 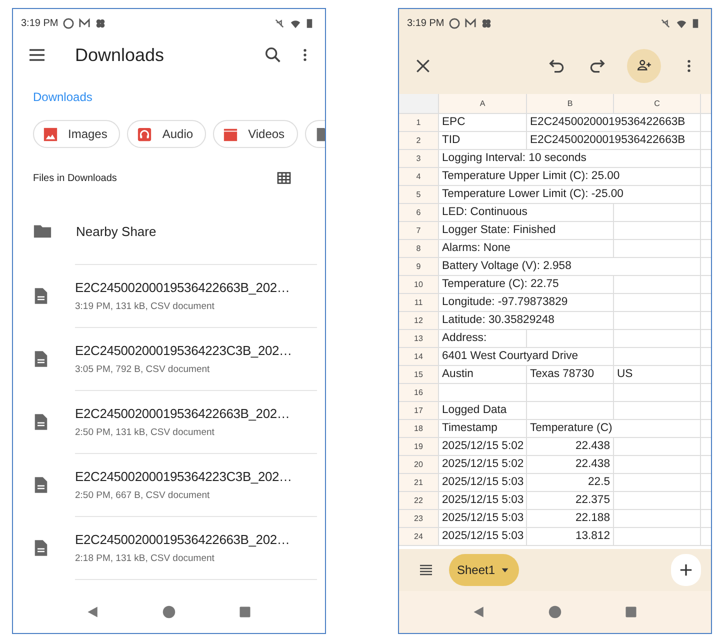 I want to click on row-header: 21, so click(x=419, y=483).